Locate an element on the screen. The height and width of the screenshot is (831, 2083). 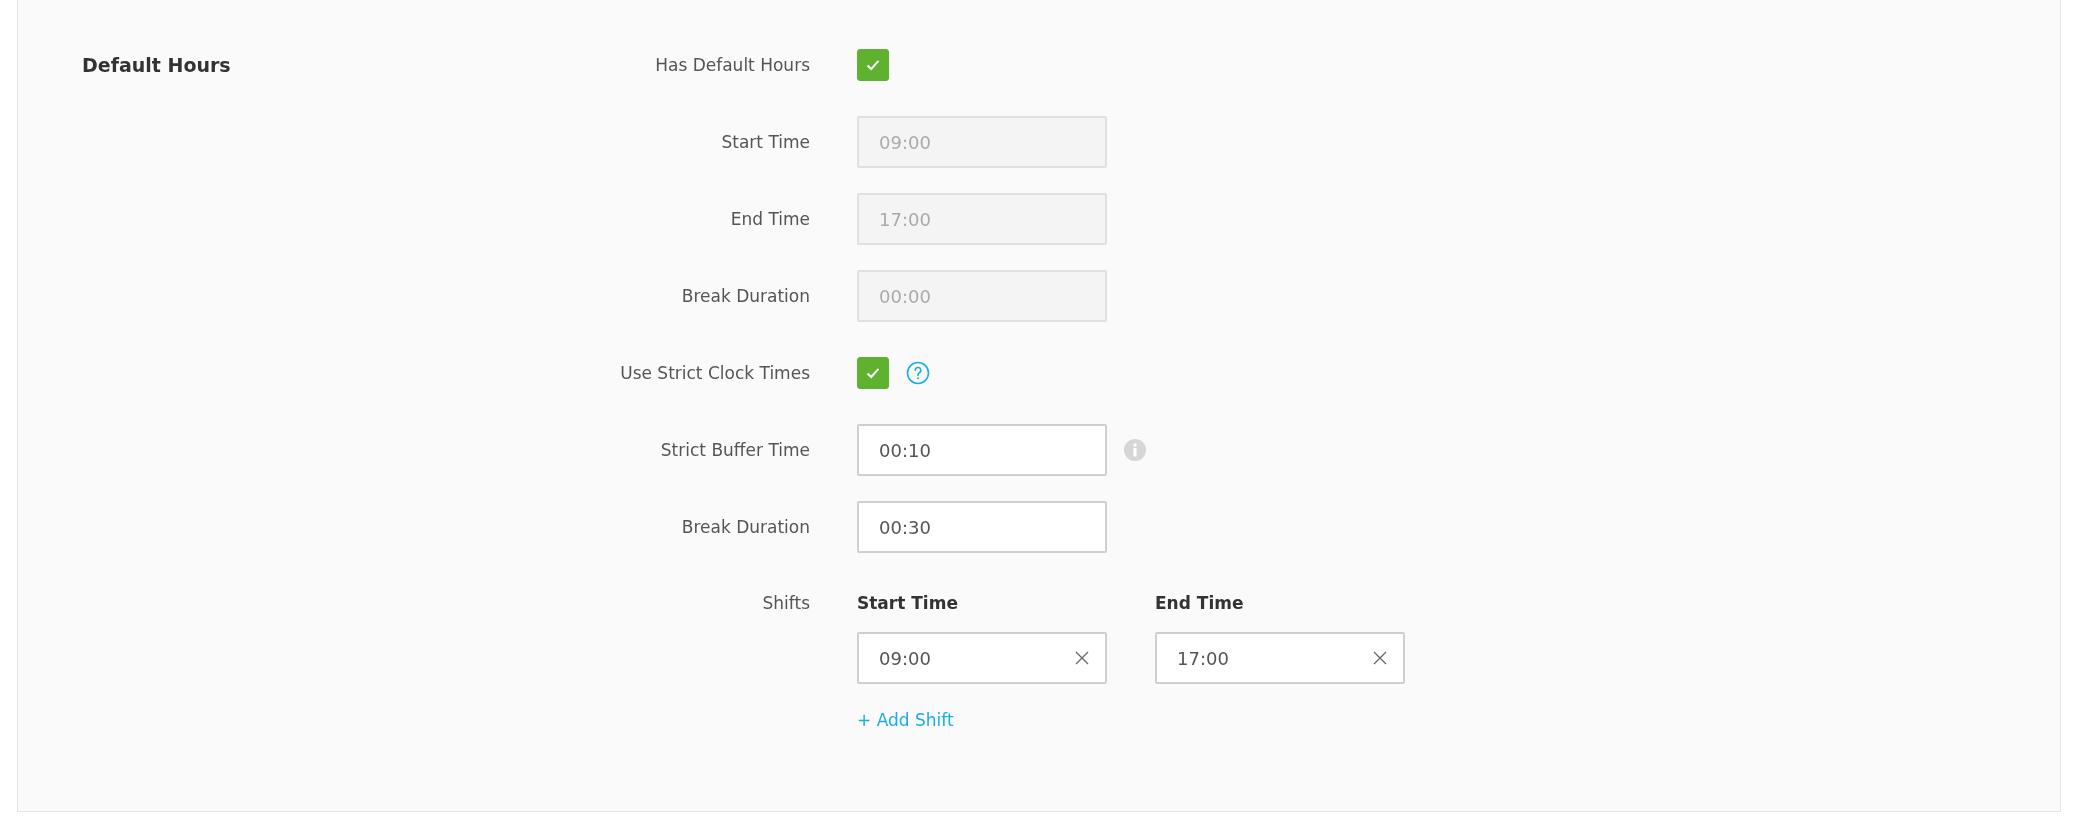
help-icon is located at coordinates (918, 373).